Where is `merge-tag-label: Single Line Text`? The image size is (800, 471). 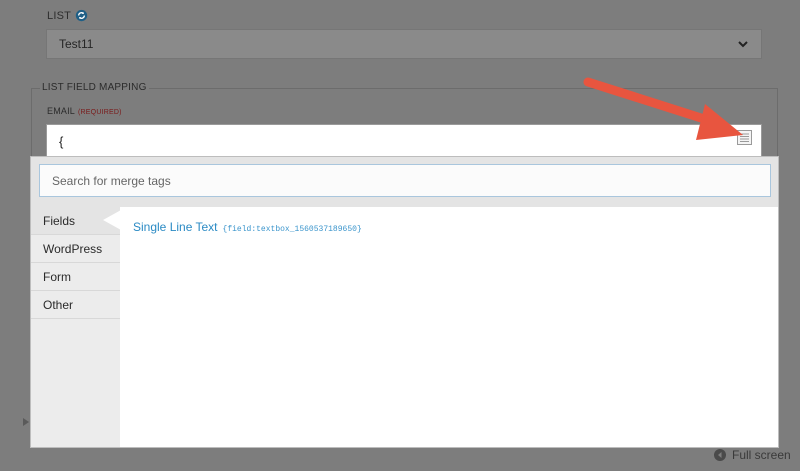 merge-tag-label: Single Line Text is located at coordinates (175, 227).